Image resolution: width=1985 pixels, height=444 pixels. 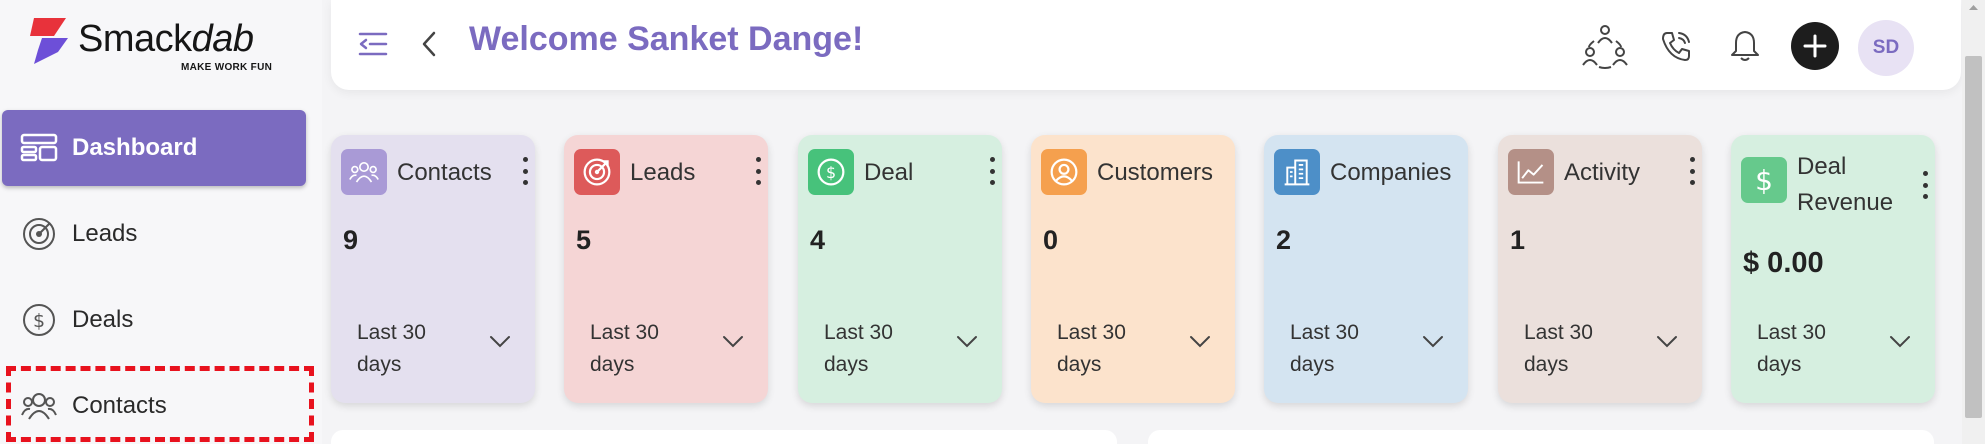 What do you see at coordinates (227, 67) in the screenshot?
I see `logo-tagline: MAKE WORK FUN` at bounding box center [227, 67].